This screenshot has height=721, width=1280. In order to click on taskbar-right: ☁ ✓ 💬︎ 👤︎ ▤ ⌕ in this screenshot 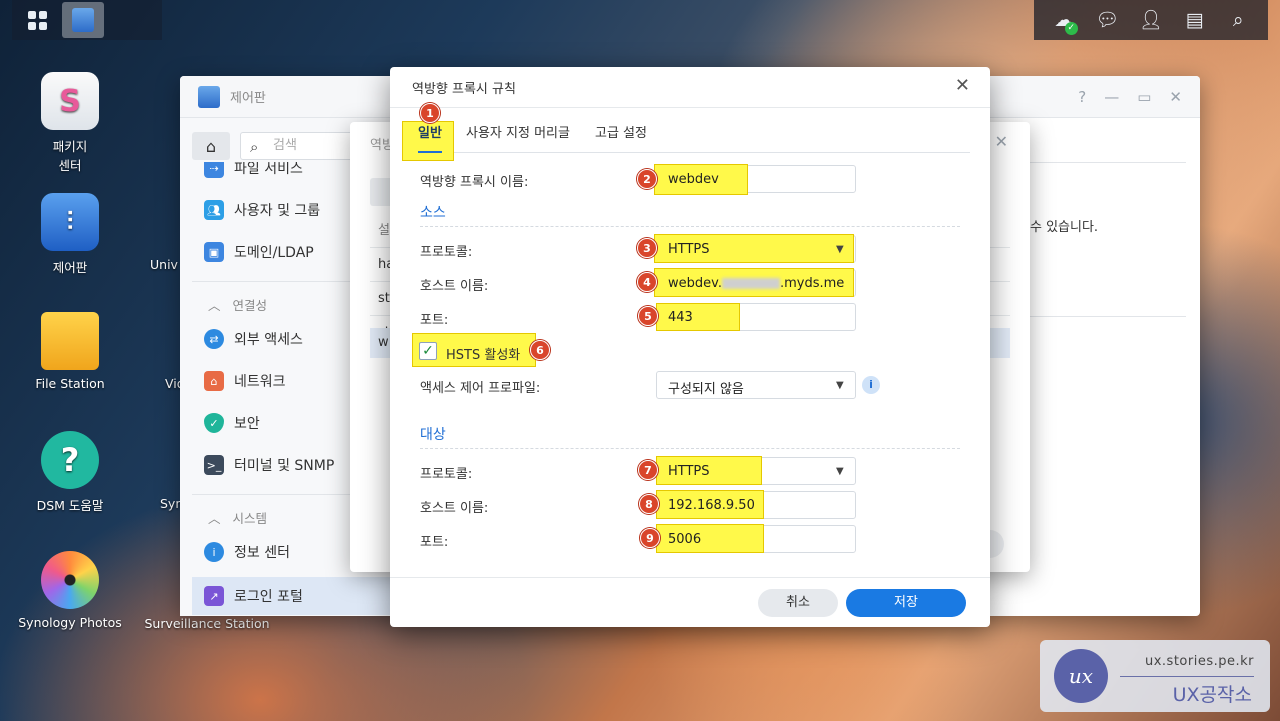, I will do `click(1151, 20)`.